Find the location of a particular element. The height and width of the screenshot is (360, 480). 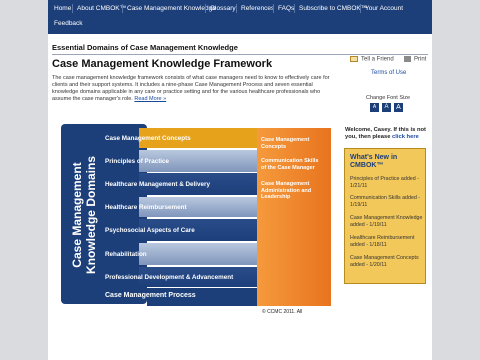

nav-feedback: Feedback is located at coordinates (68, 23).